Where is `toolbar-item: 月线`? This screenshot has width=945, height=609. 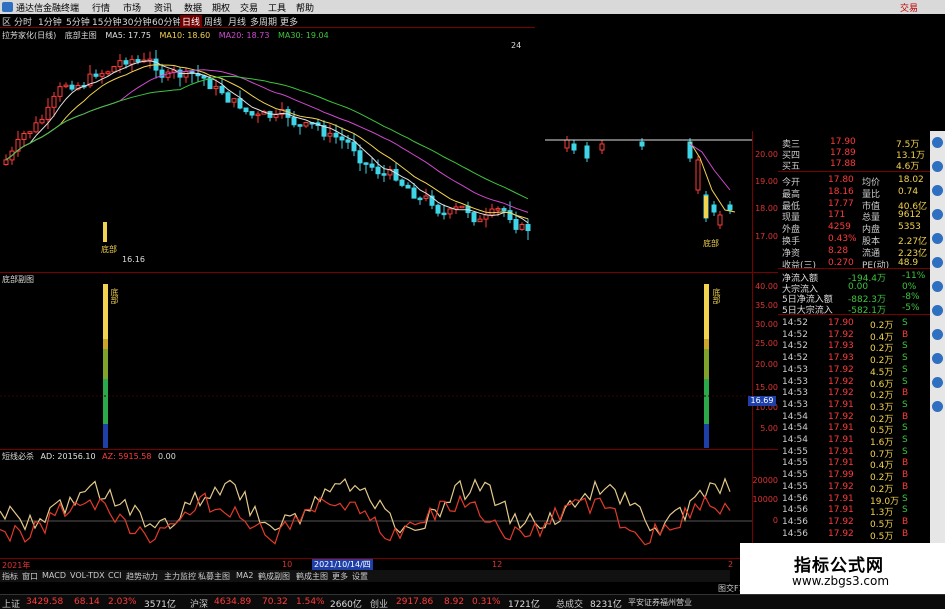
toolbar-item: 月线 is located at coordinates (237, 21).